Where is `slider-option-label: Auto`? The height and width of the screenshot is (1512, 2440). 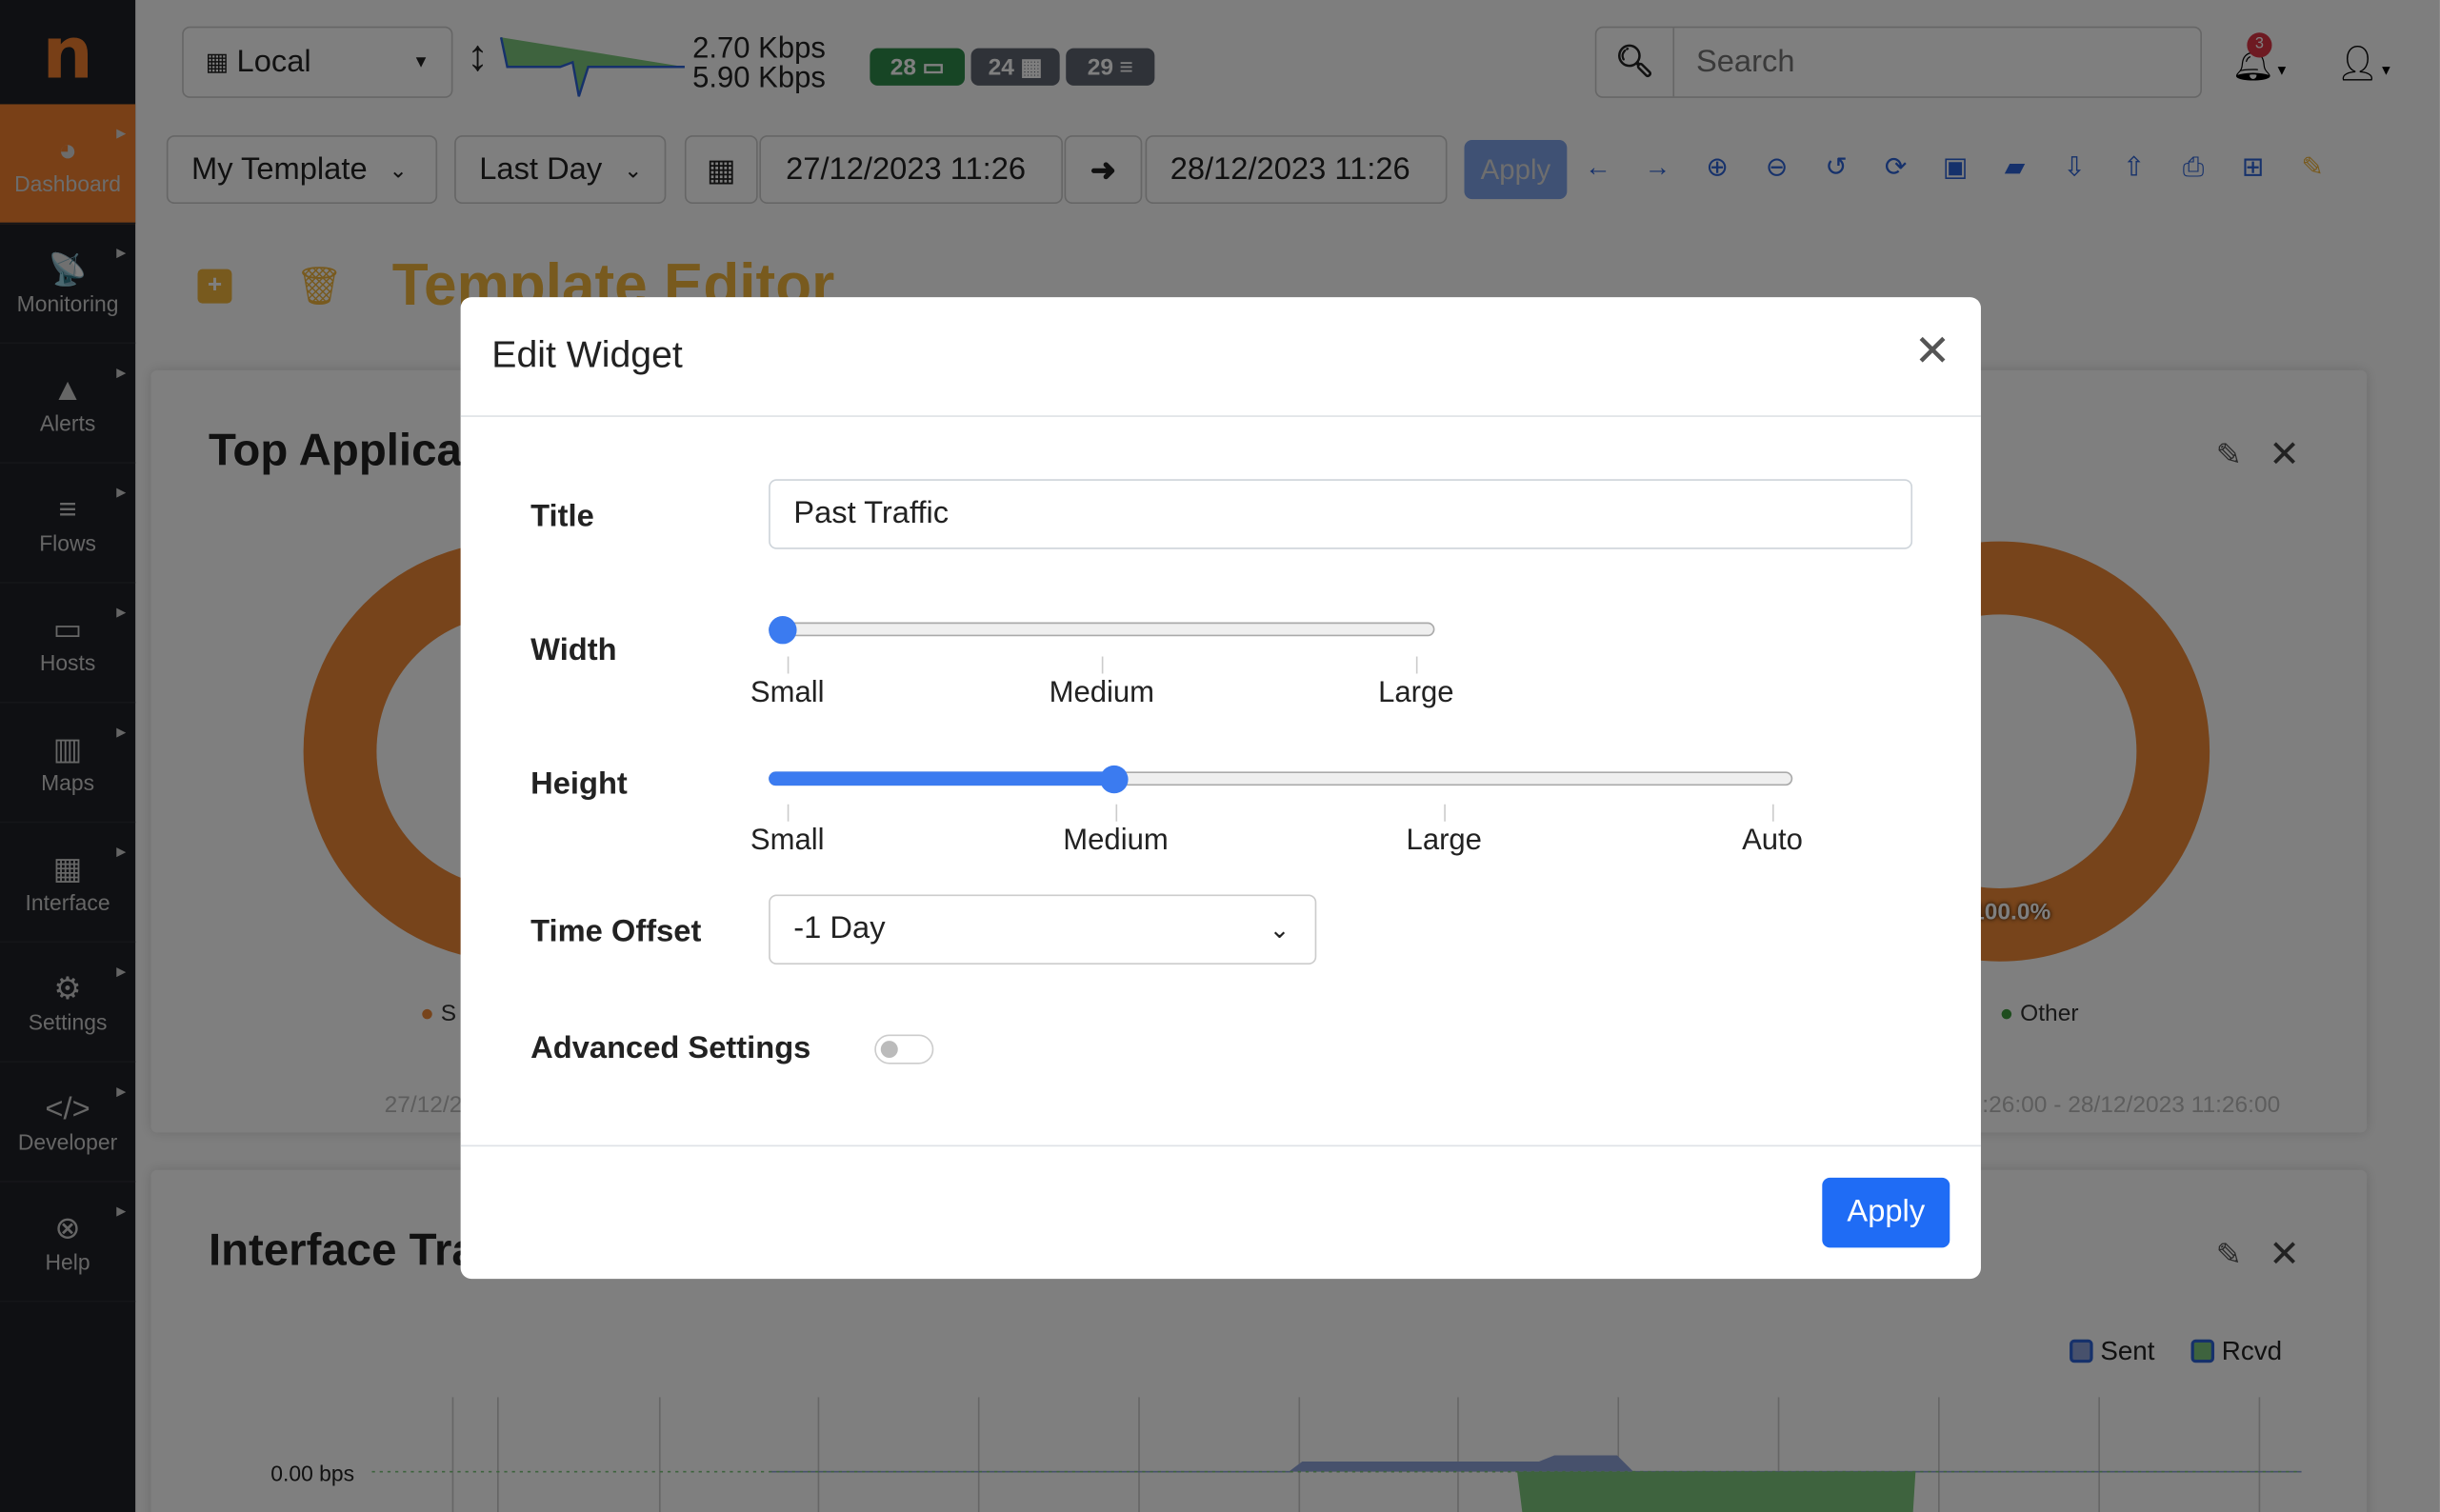
slider-option-label: Auto is located at coordinates (1772, 842).